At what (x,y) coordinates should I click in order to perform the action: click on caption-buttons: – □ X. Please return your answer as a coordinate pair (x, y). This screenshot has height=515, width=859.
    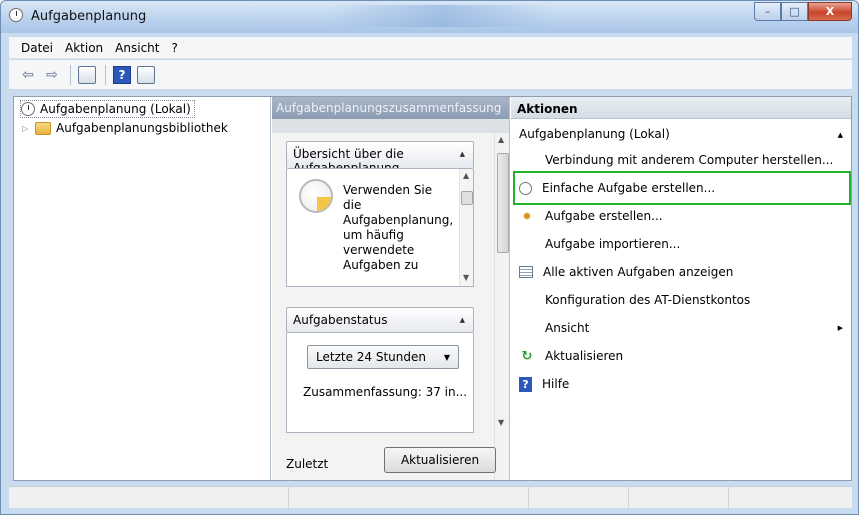
    Looking at the image, I should click on (803, 12).